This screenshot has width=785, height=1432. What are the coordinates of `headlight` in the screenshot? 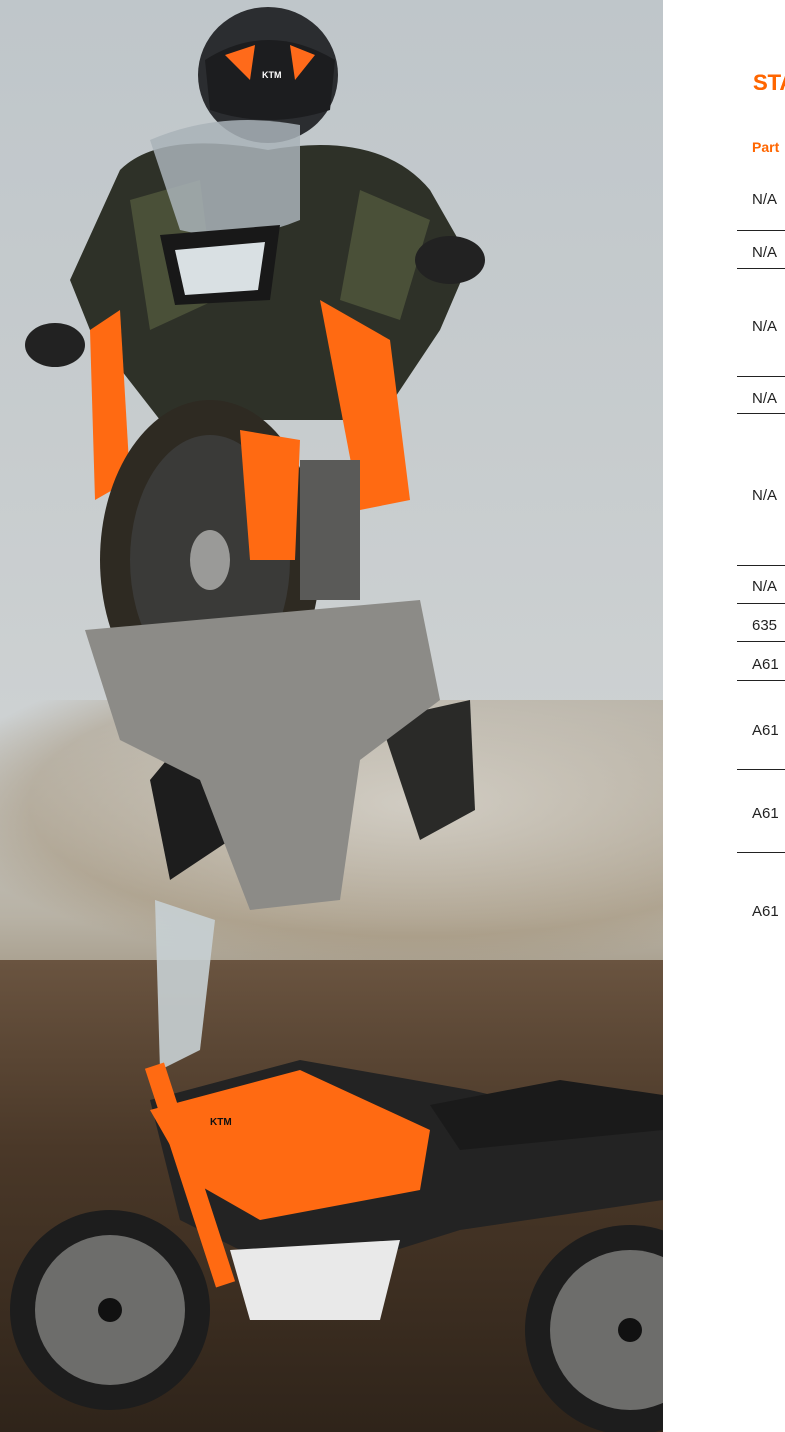 It's located at (220, 268).